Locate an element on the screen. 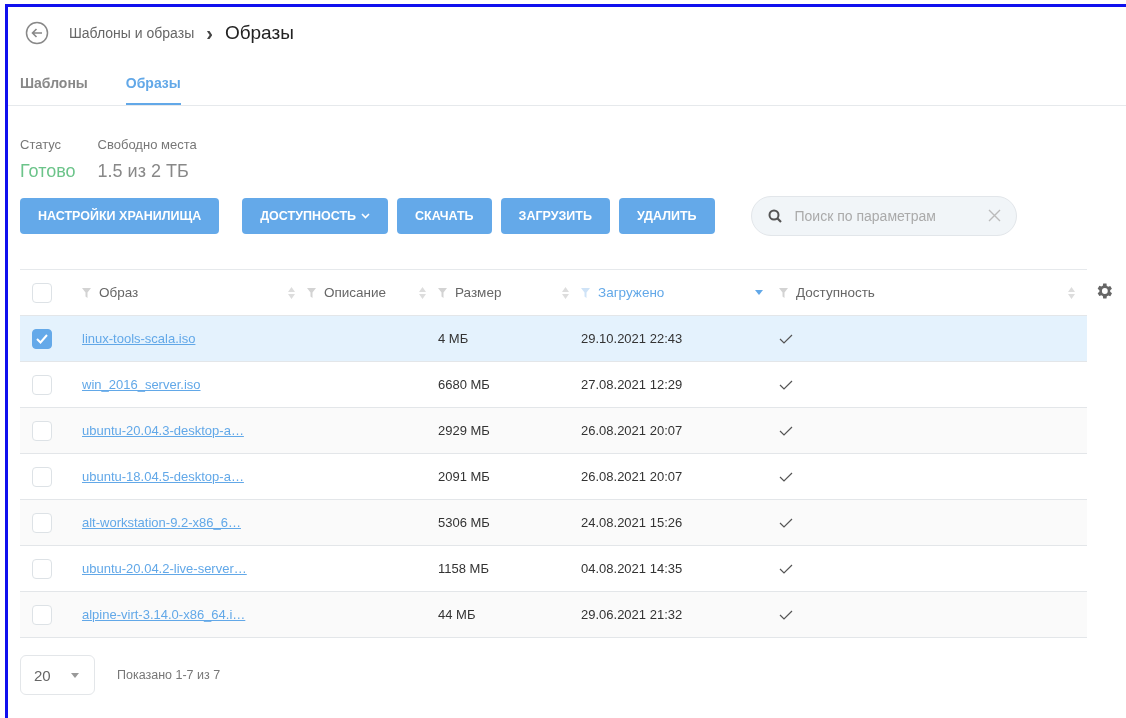  column-header: Размер is located at coordinates (478, 292).